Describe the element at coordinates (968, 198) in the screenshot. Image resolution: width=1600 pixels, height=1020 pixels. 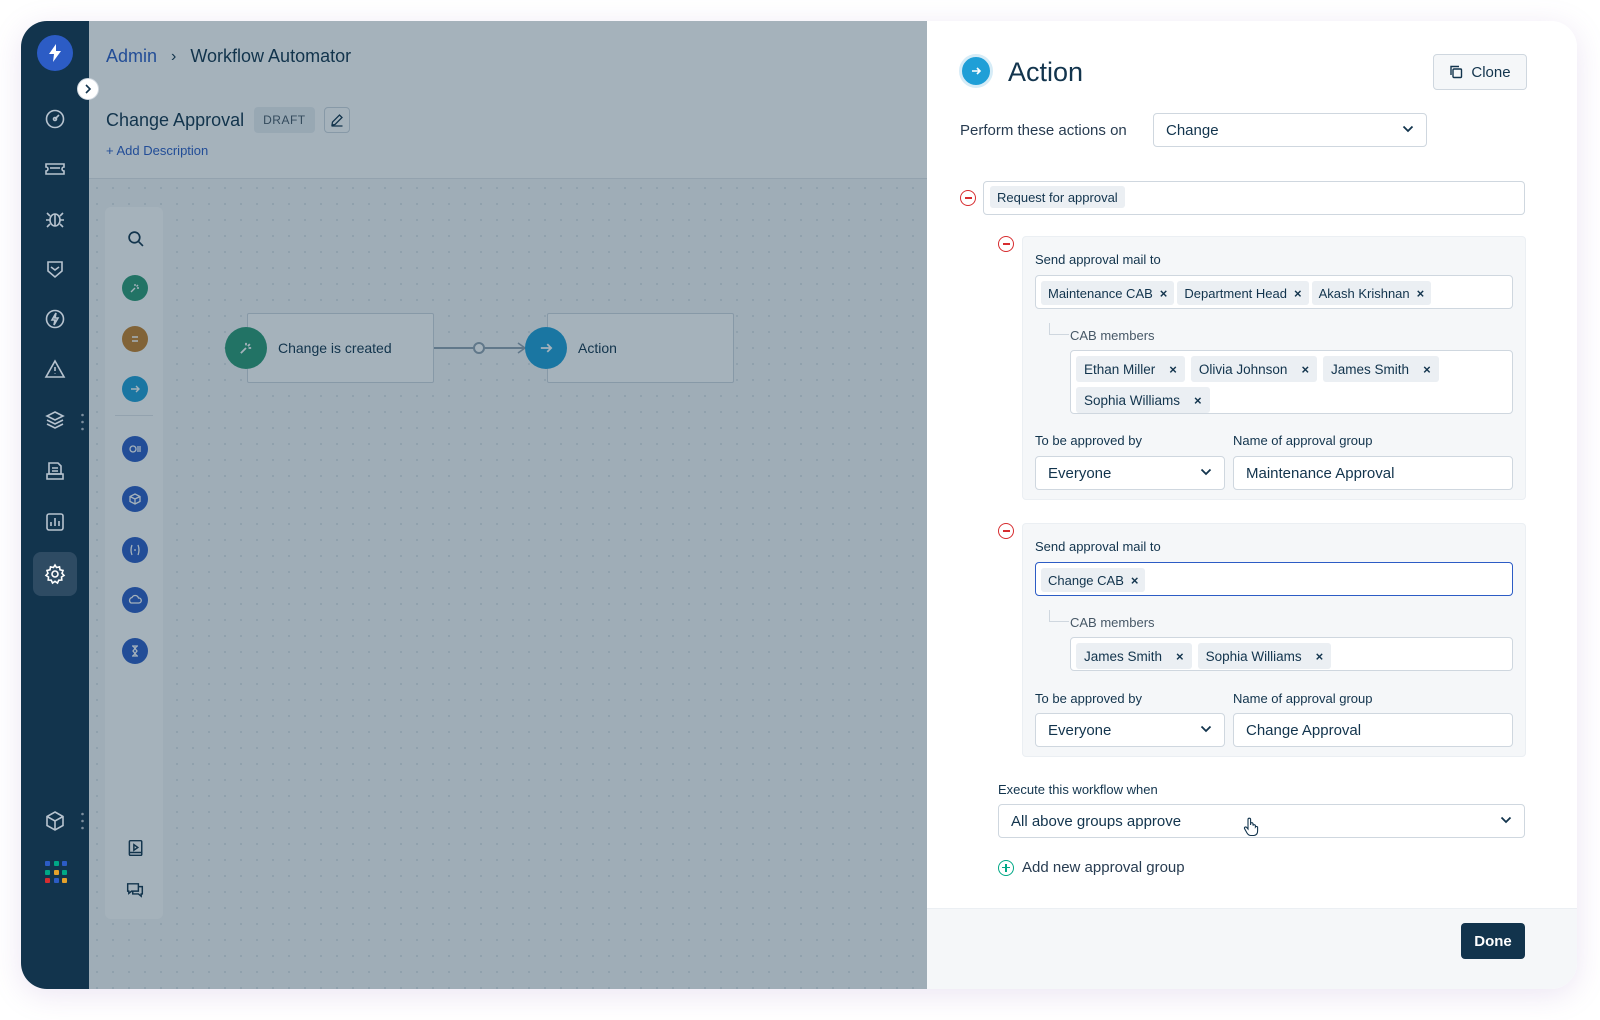
I see `remove-action-icon` at that location.